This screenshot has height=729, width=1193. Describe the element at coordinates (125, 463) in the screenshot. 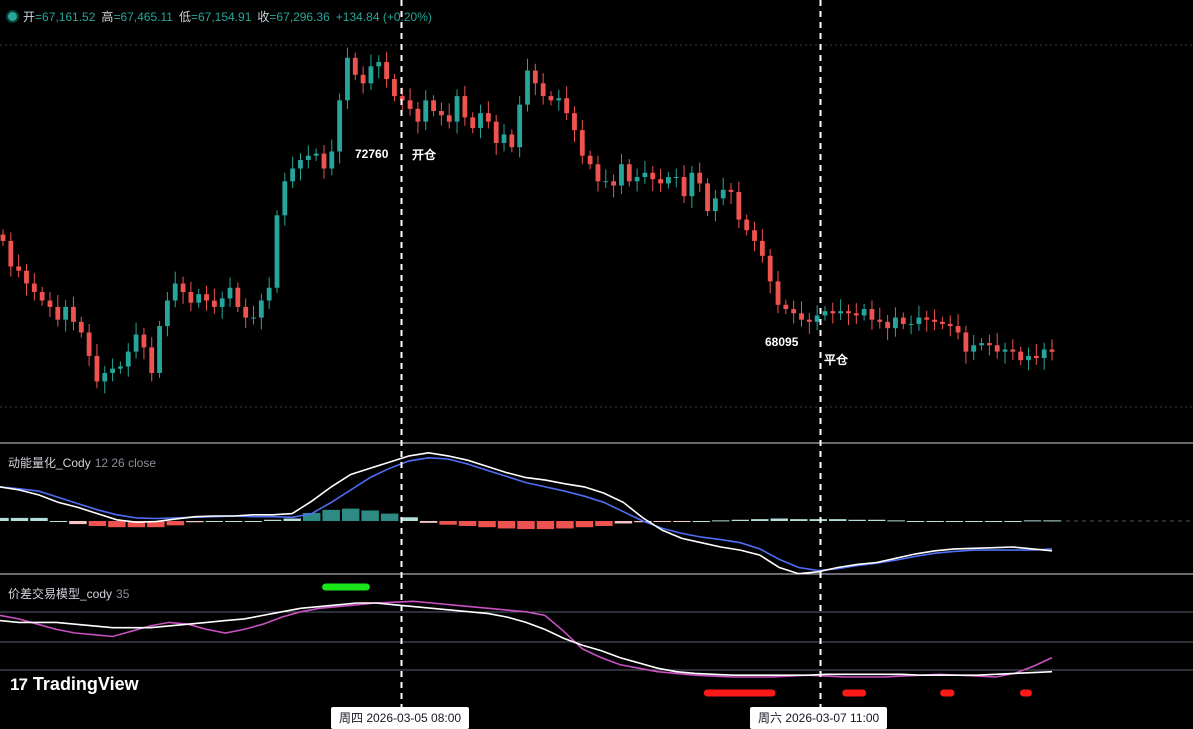

I see `momentum-params: 12 26 close` at that location.